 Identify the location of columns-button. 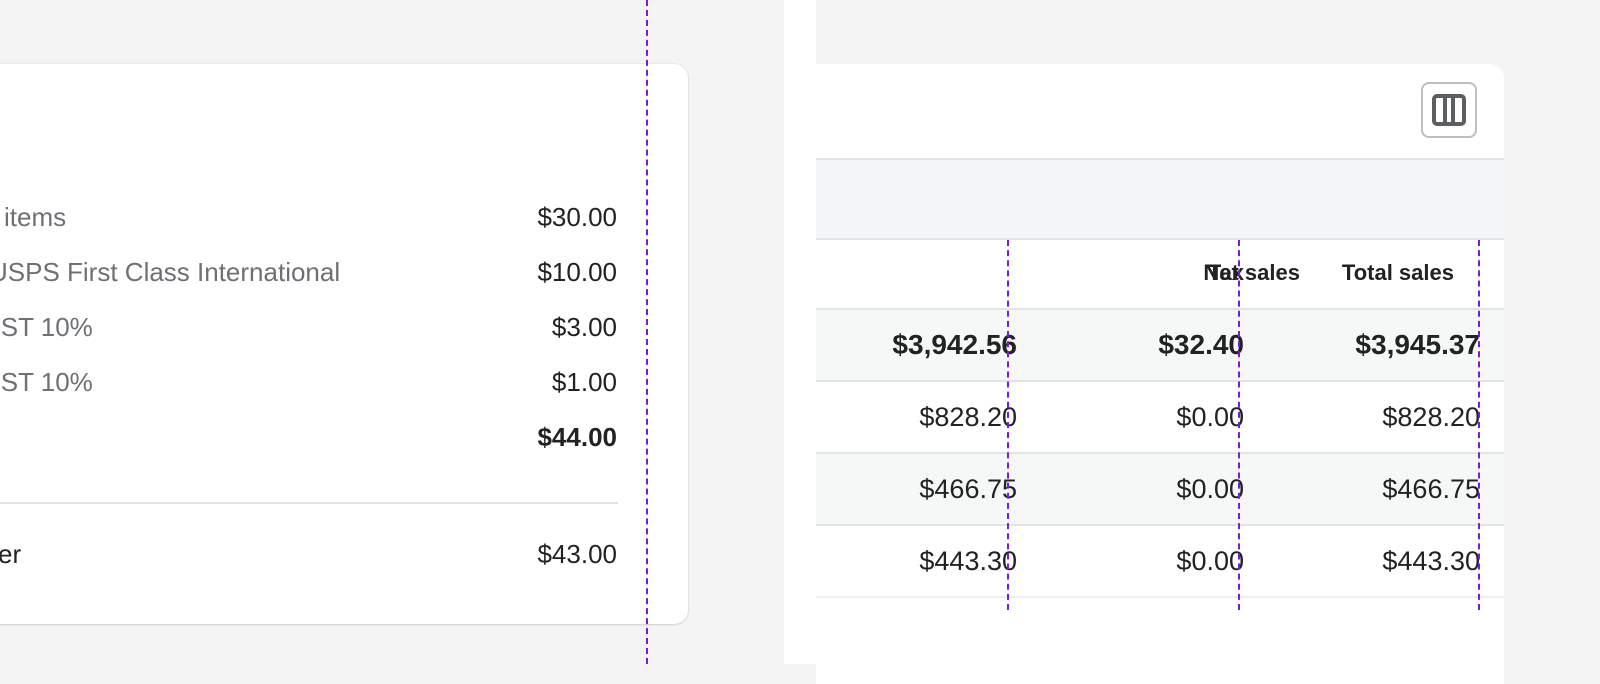
(1449, 110).